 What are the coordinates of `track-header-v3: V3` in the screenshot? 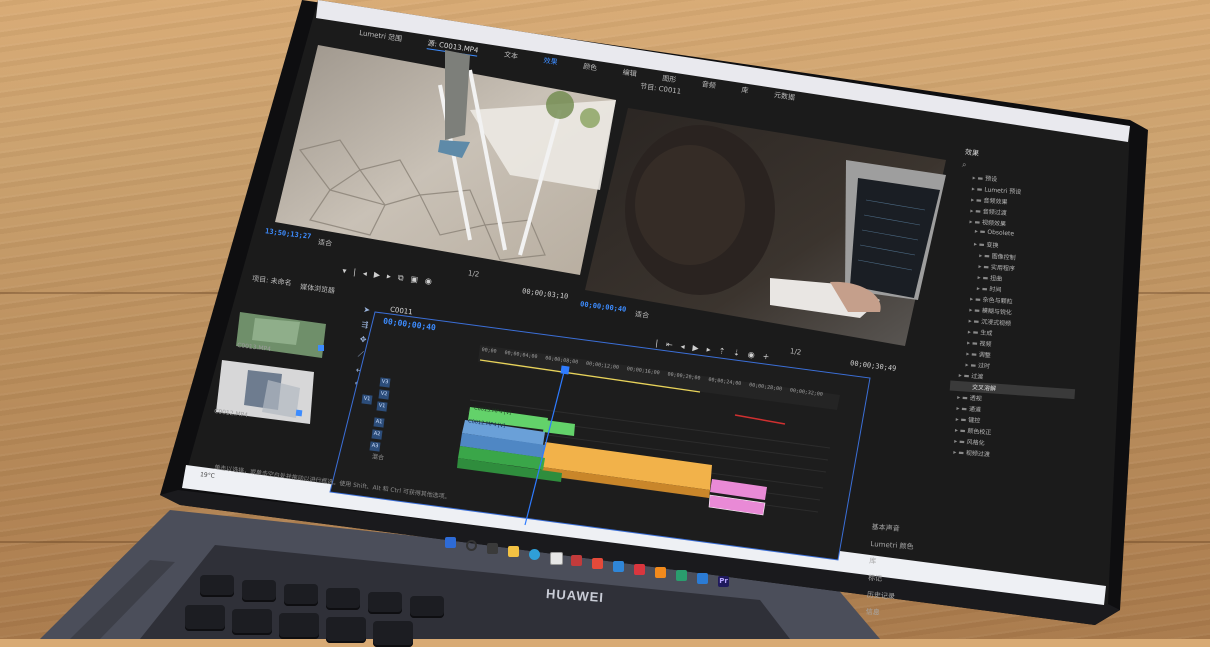 It's located at (385, 382).